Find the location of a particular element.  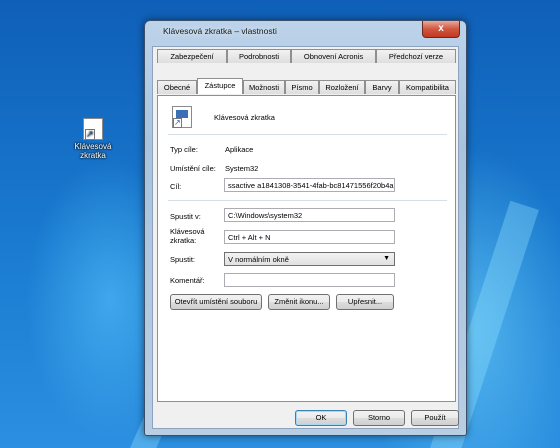

tab-font: Písmo is located at coordinates (302, 87).